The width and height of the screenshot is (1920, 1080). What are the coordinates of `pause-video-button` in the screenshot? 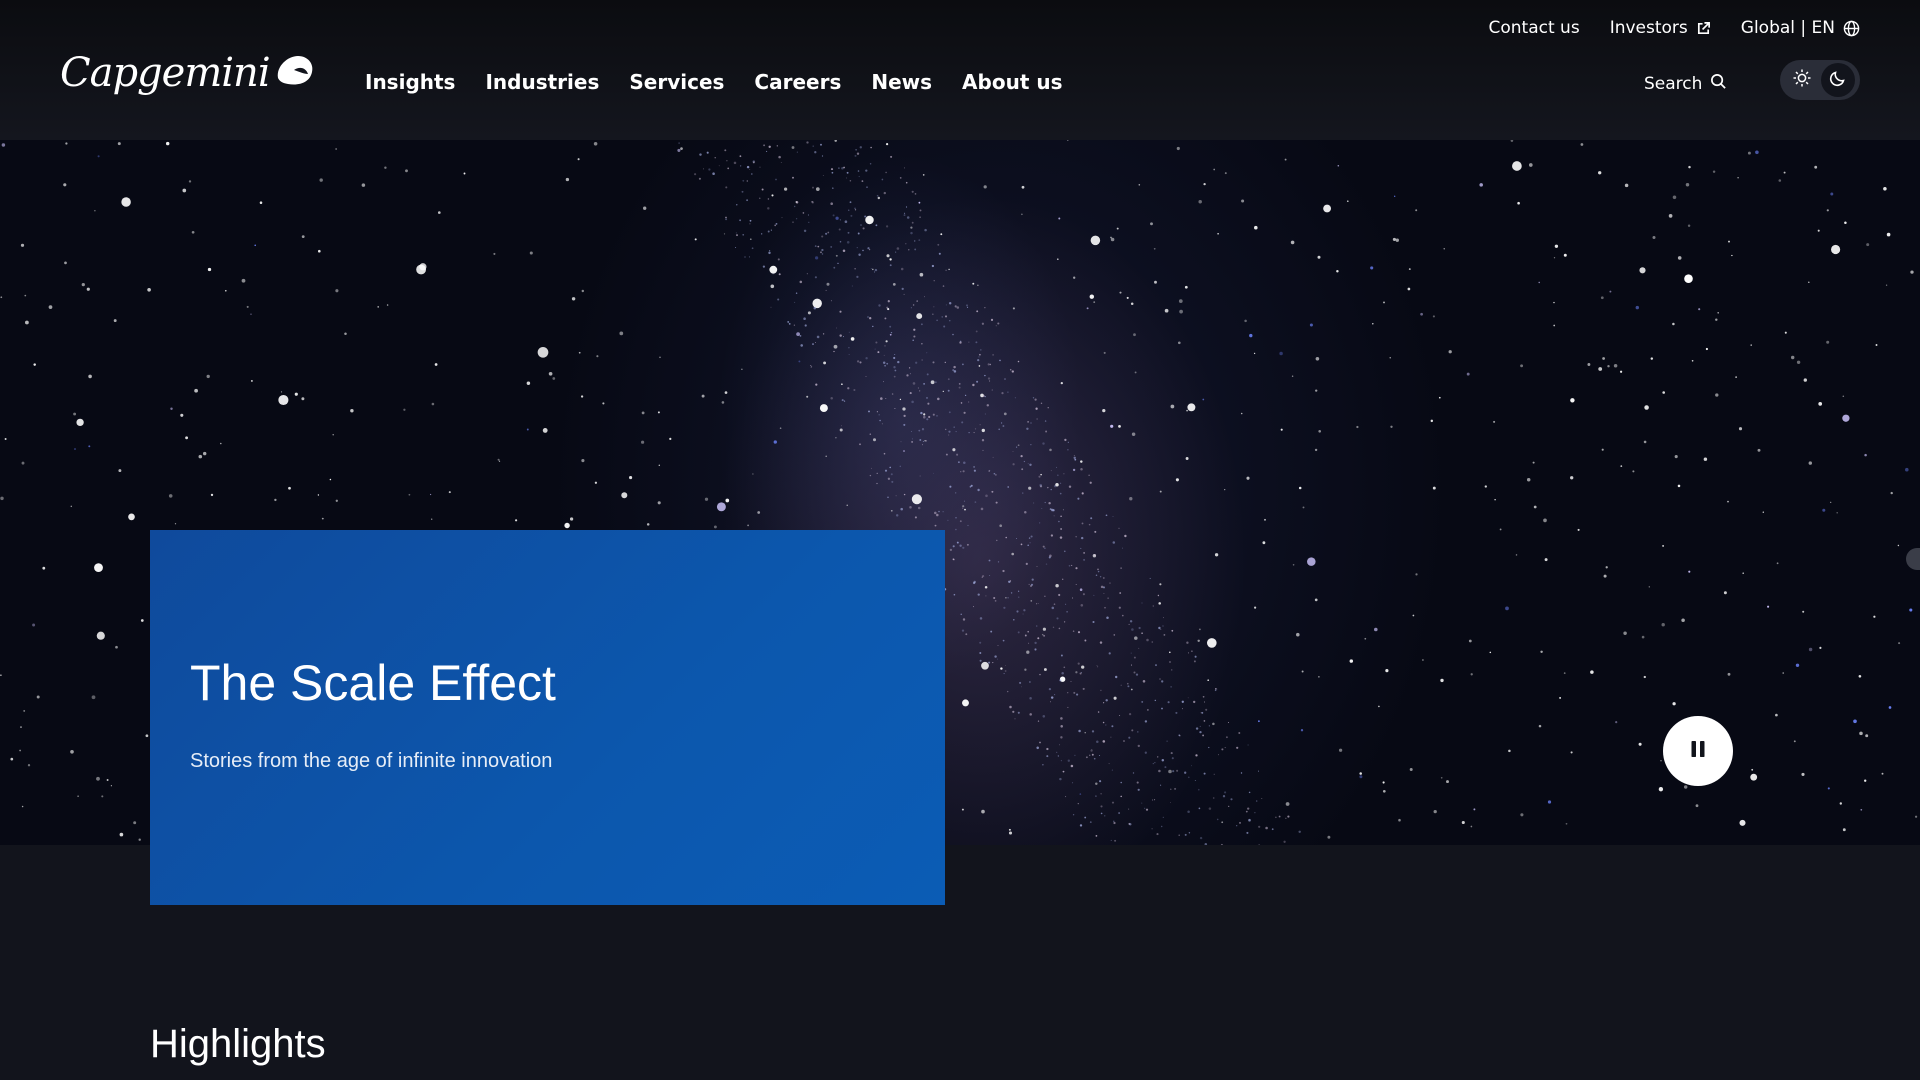 It's located at (1698, 751).